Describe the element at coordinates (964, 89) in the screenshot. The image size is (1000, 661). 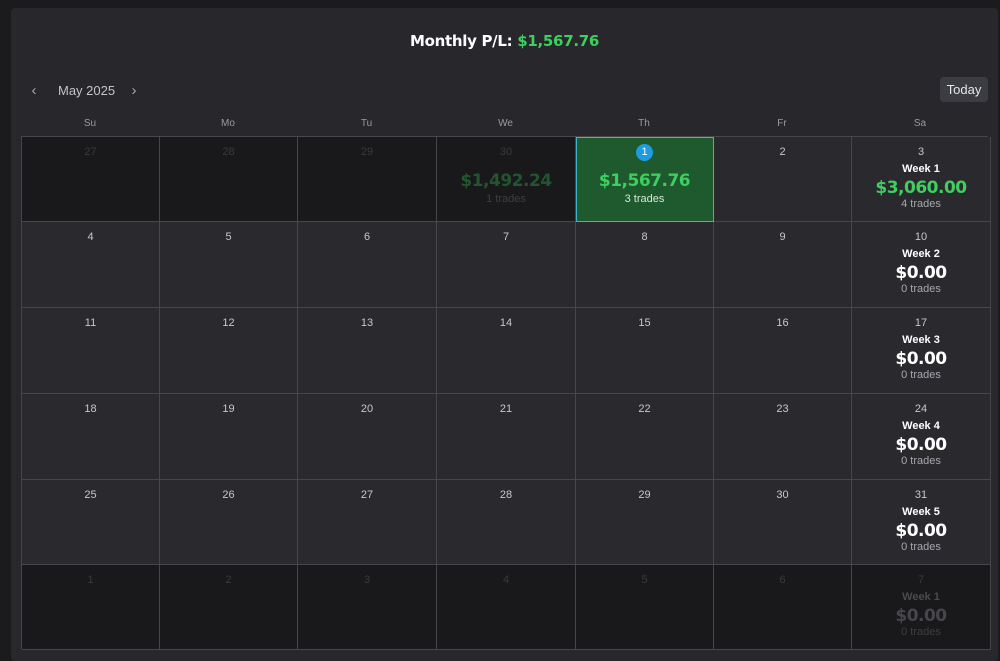
I see `today-button: Today` at that location.